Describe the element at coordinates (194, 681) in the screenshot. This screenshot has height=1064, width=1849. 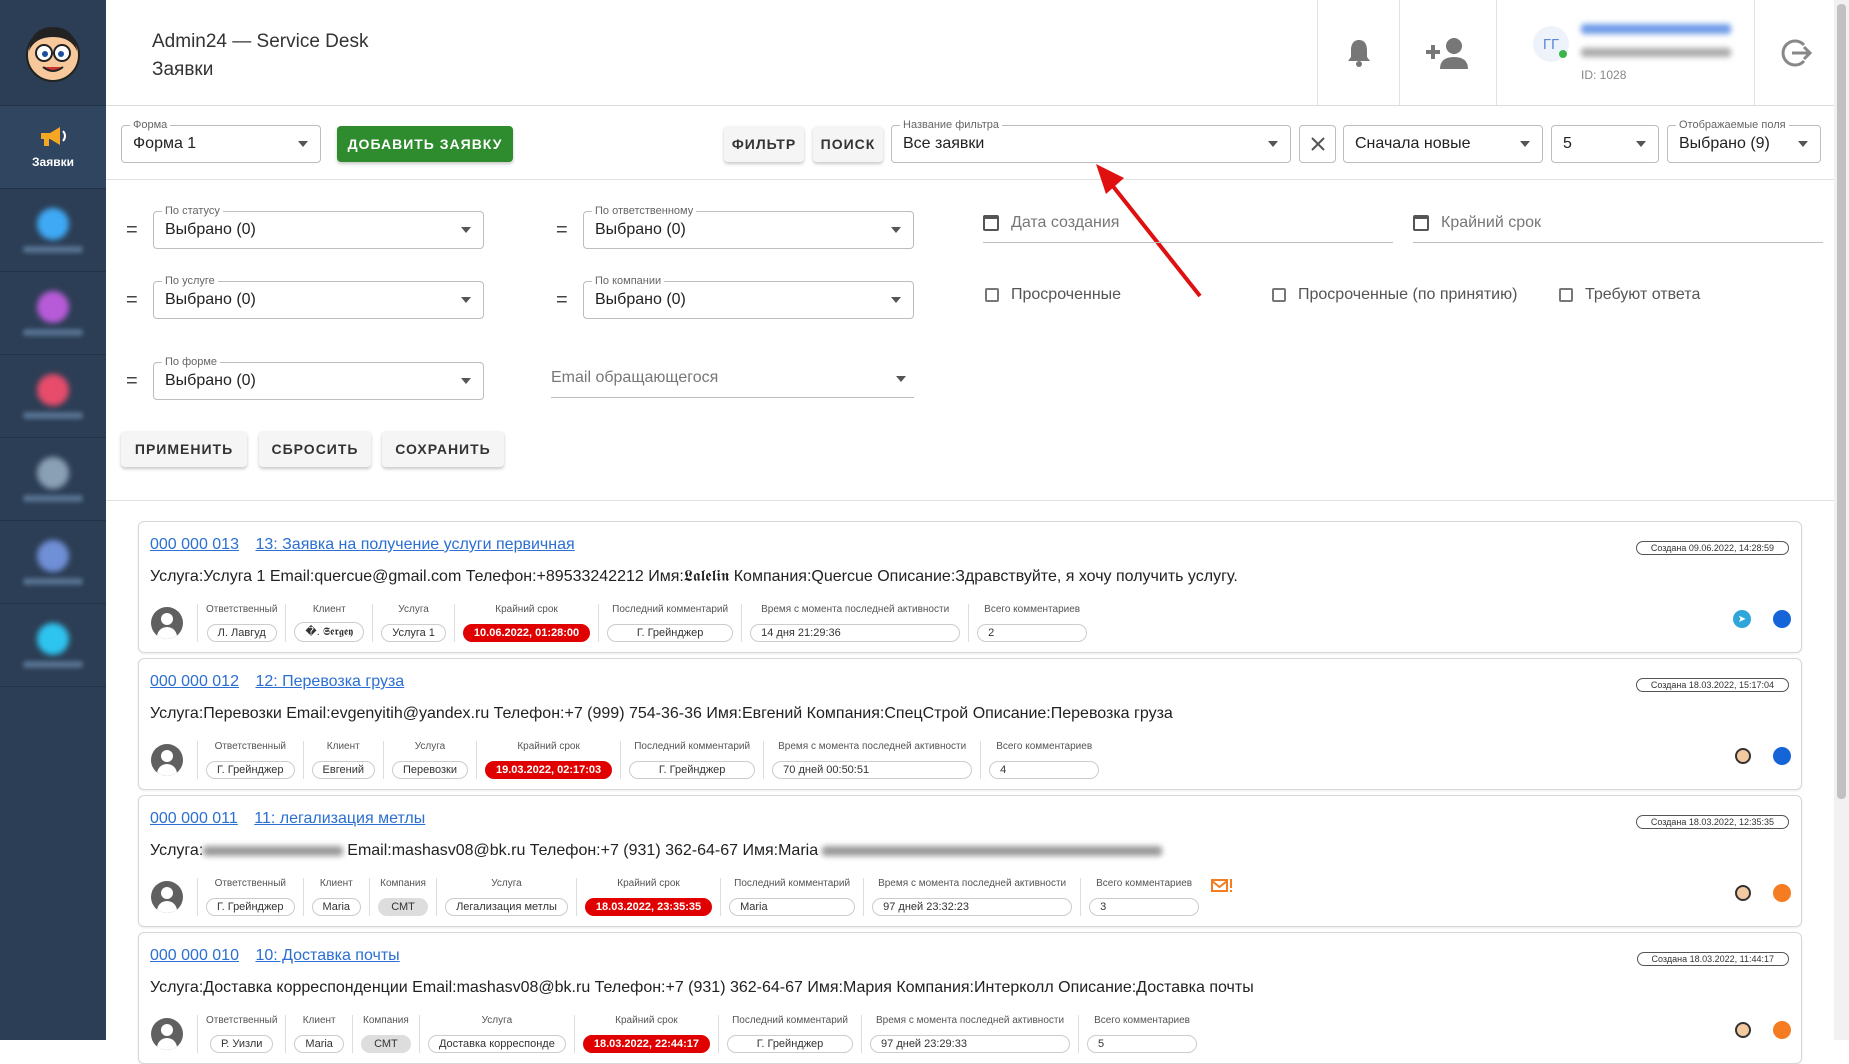
I see `ticket-number-link: 000 000 012` at that location.